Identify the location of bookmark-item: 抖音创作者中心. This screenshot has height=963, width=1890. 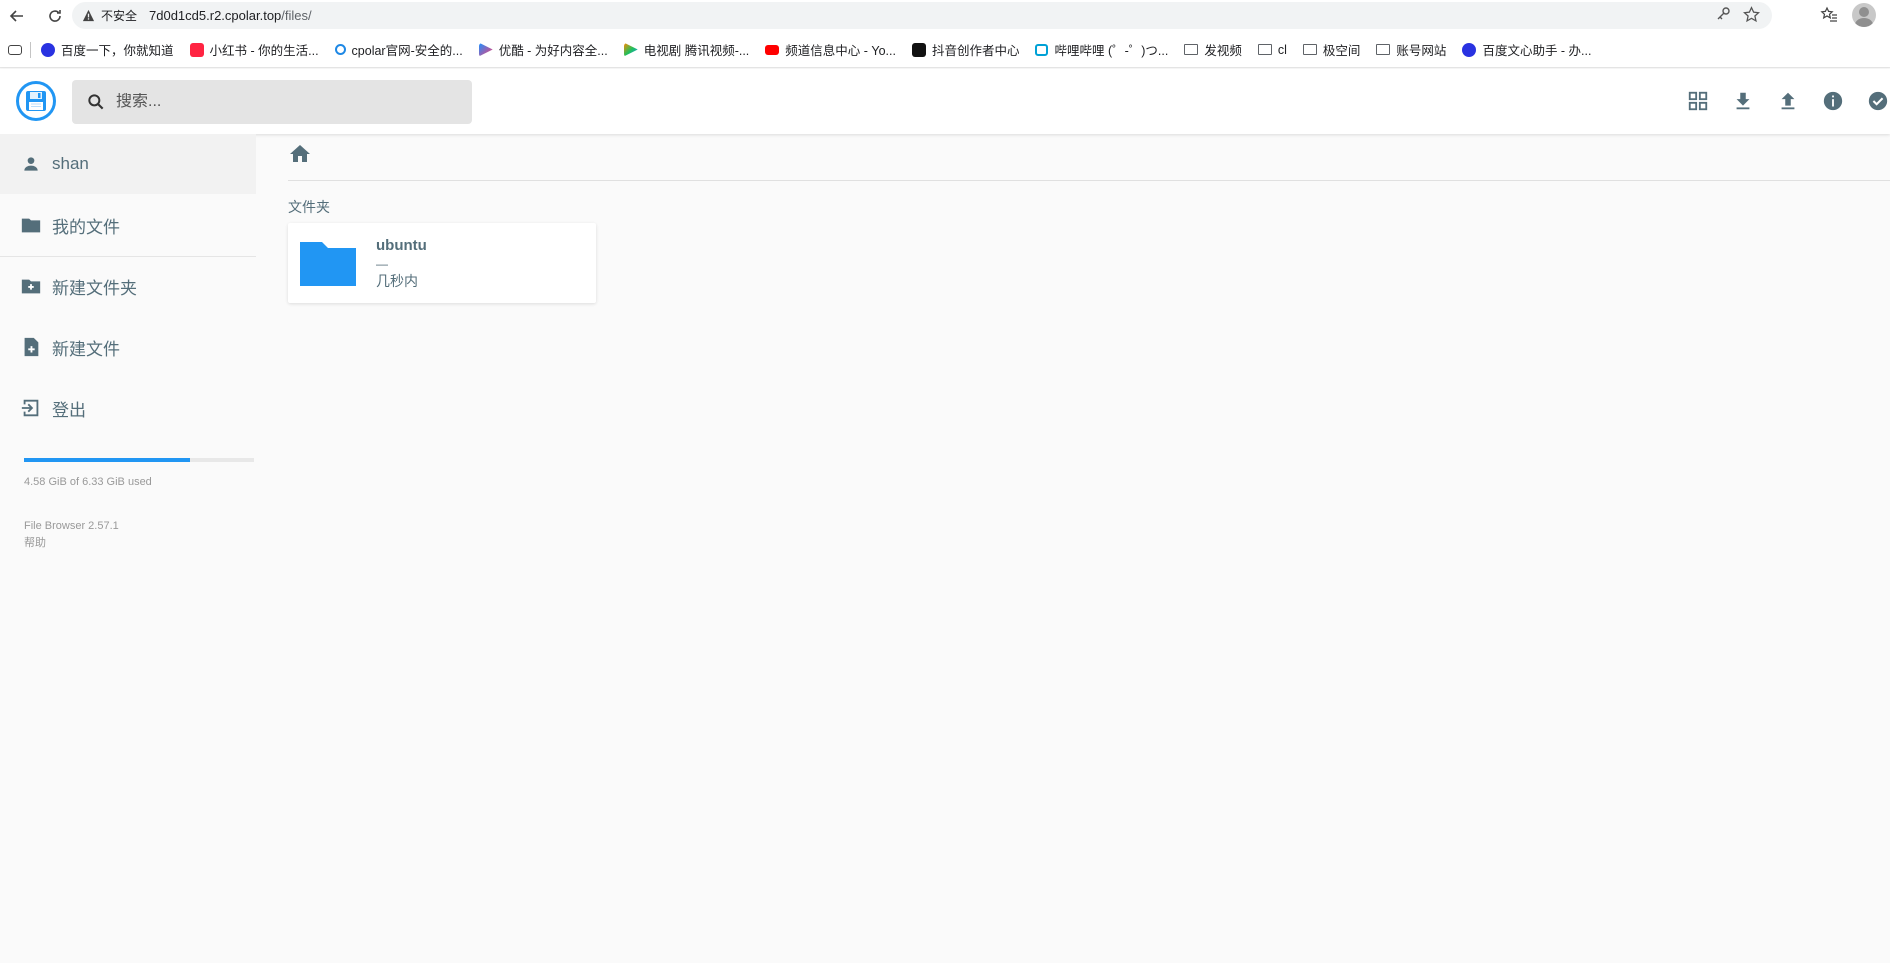
(965, 49).